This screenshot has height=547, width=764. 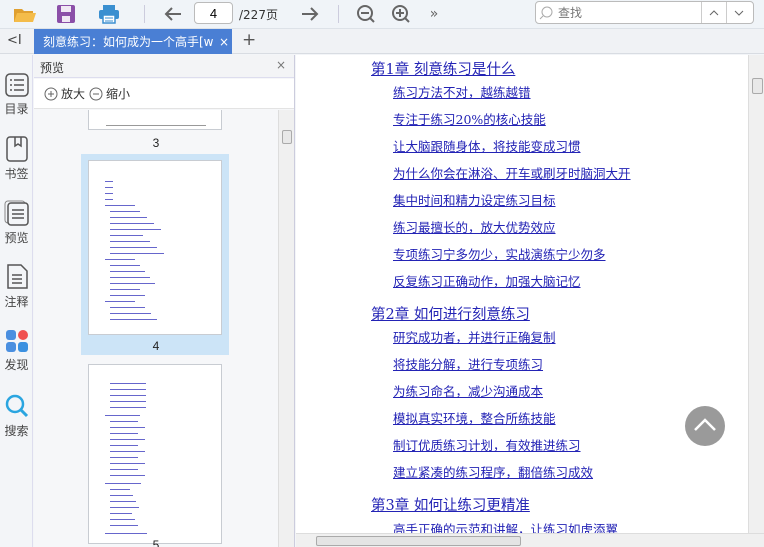 I want to click on tab-label: 刻意练习：如何成为一个高手[w, so click(x=128, y=42).